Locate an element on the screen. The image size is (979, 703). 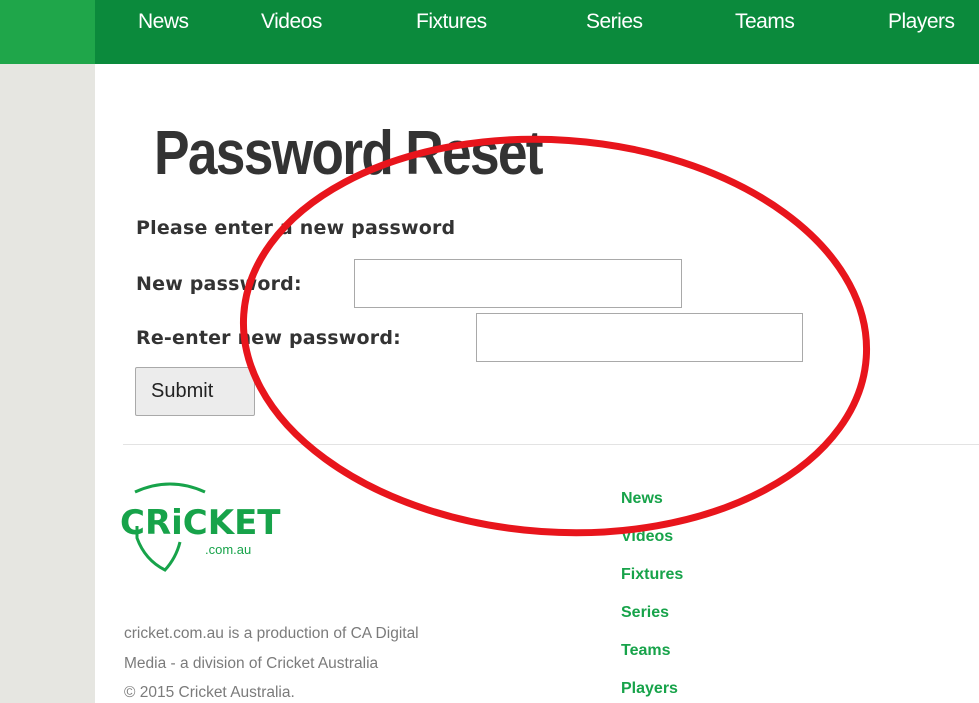
nav-link-teams: Teams is located at coordinates (765, 22).